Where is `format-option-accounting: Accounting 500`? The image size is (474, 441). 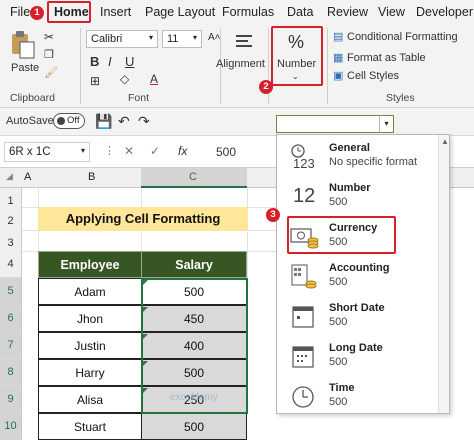 format-option-accounting: Accounting 500 is located at coordinates (358, 277).